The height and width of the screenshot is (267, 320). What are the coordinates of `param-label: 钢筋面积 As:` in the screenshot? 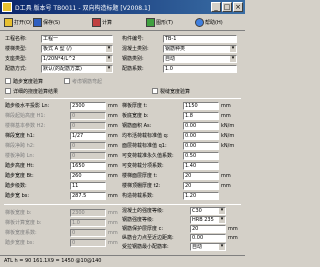 It's located at (137, 126).